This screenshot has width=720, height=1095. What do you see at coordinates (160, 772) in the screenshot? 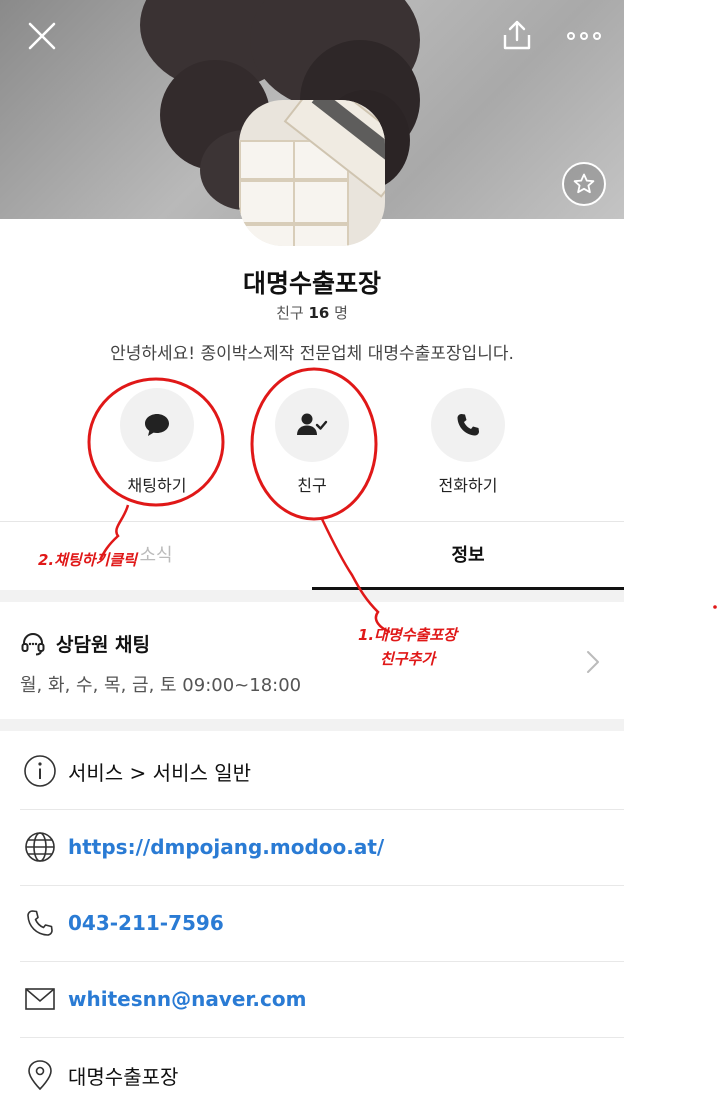
I see `info-row-category-text: 서비스 > 서비스 일반` at bounding box center [160, 772].